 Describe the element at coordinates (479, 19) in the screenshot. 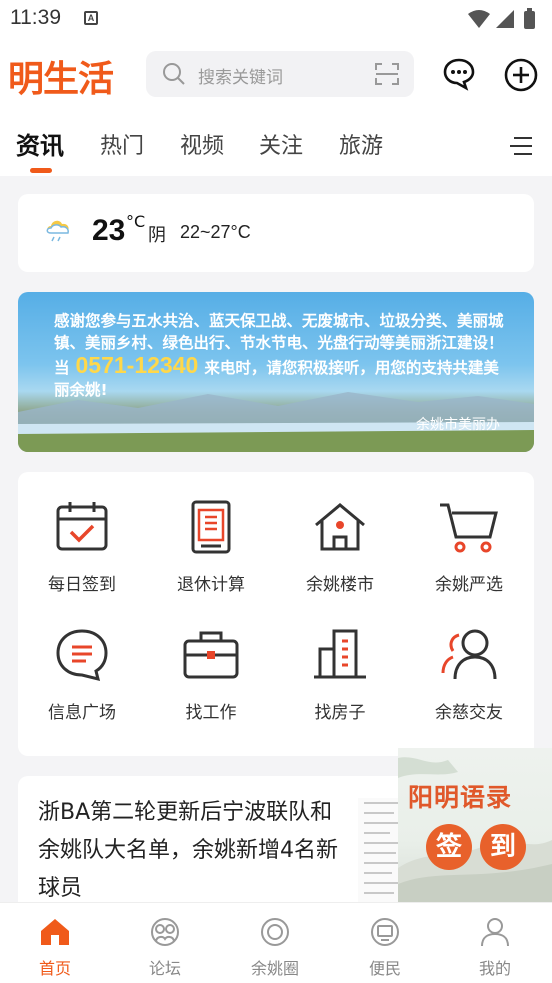

I see `wifi-icon` at that location.